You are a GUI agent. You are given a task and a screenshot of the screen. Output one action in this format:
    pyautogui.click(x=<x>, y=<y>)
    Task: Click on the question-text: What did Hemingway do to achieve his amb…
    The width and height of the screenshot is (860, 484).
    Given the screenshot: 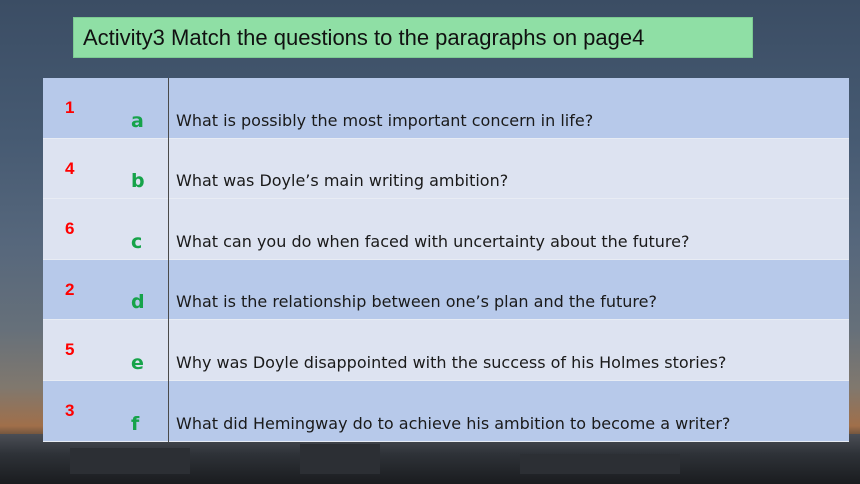 What is the action you would take?
    pyautogui.click(x=453, y=423)
    